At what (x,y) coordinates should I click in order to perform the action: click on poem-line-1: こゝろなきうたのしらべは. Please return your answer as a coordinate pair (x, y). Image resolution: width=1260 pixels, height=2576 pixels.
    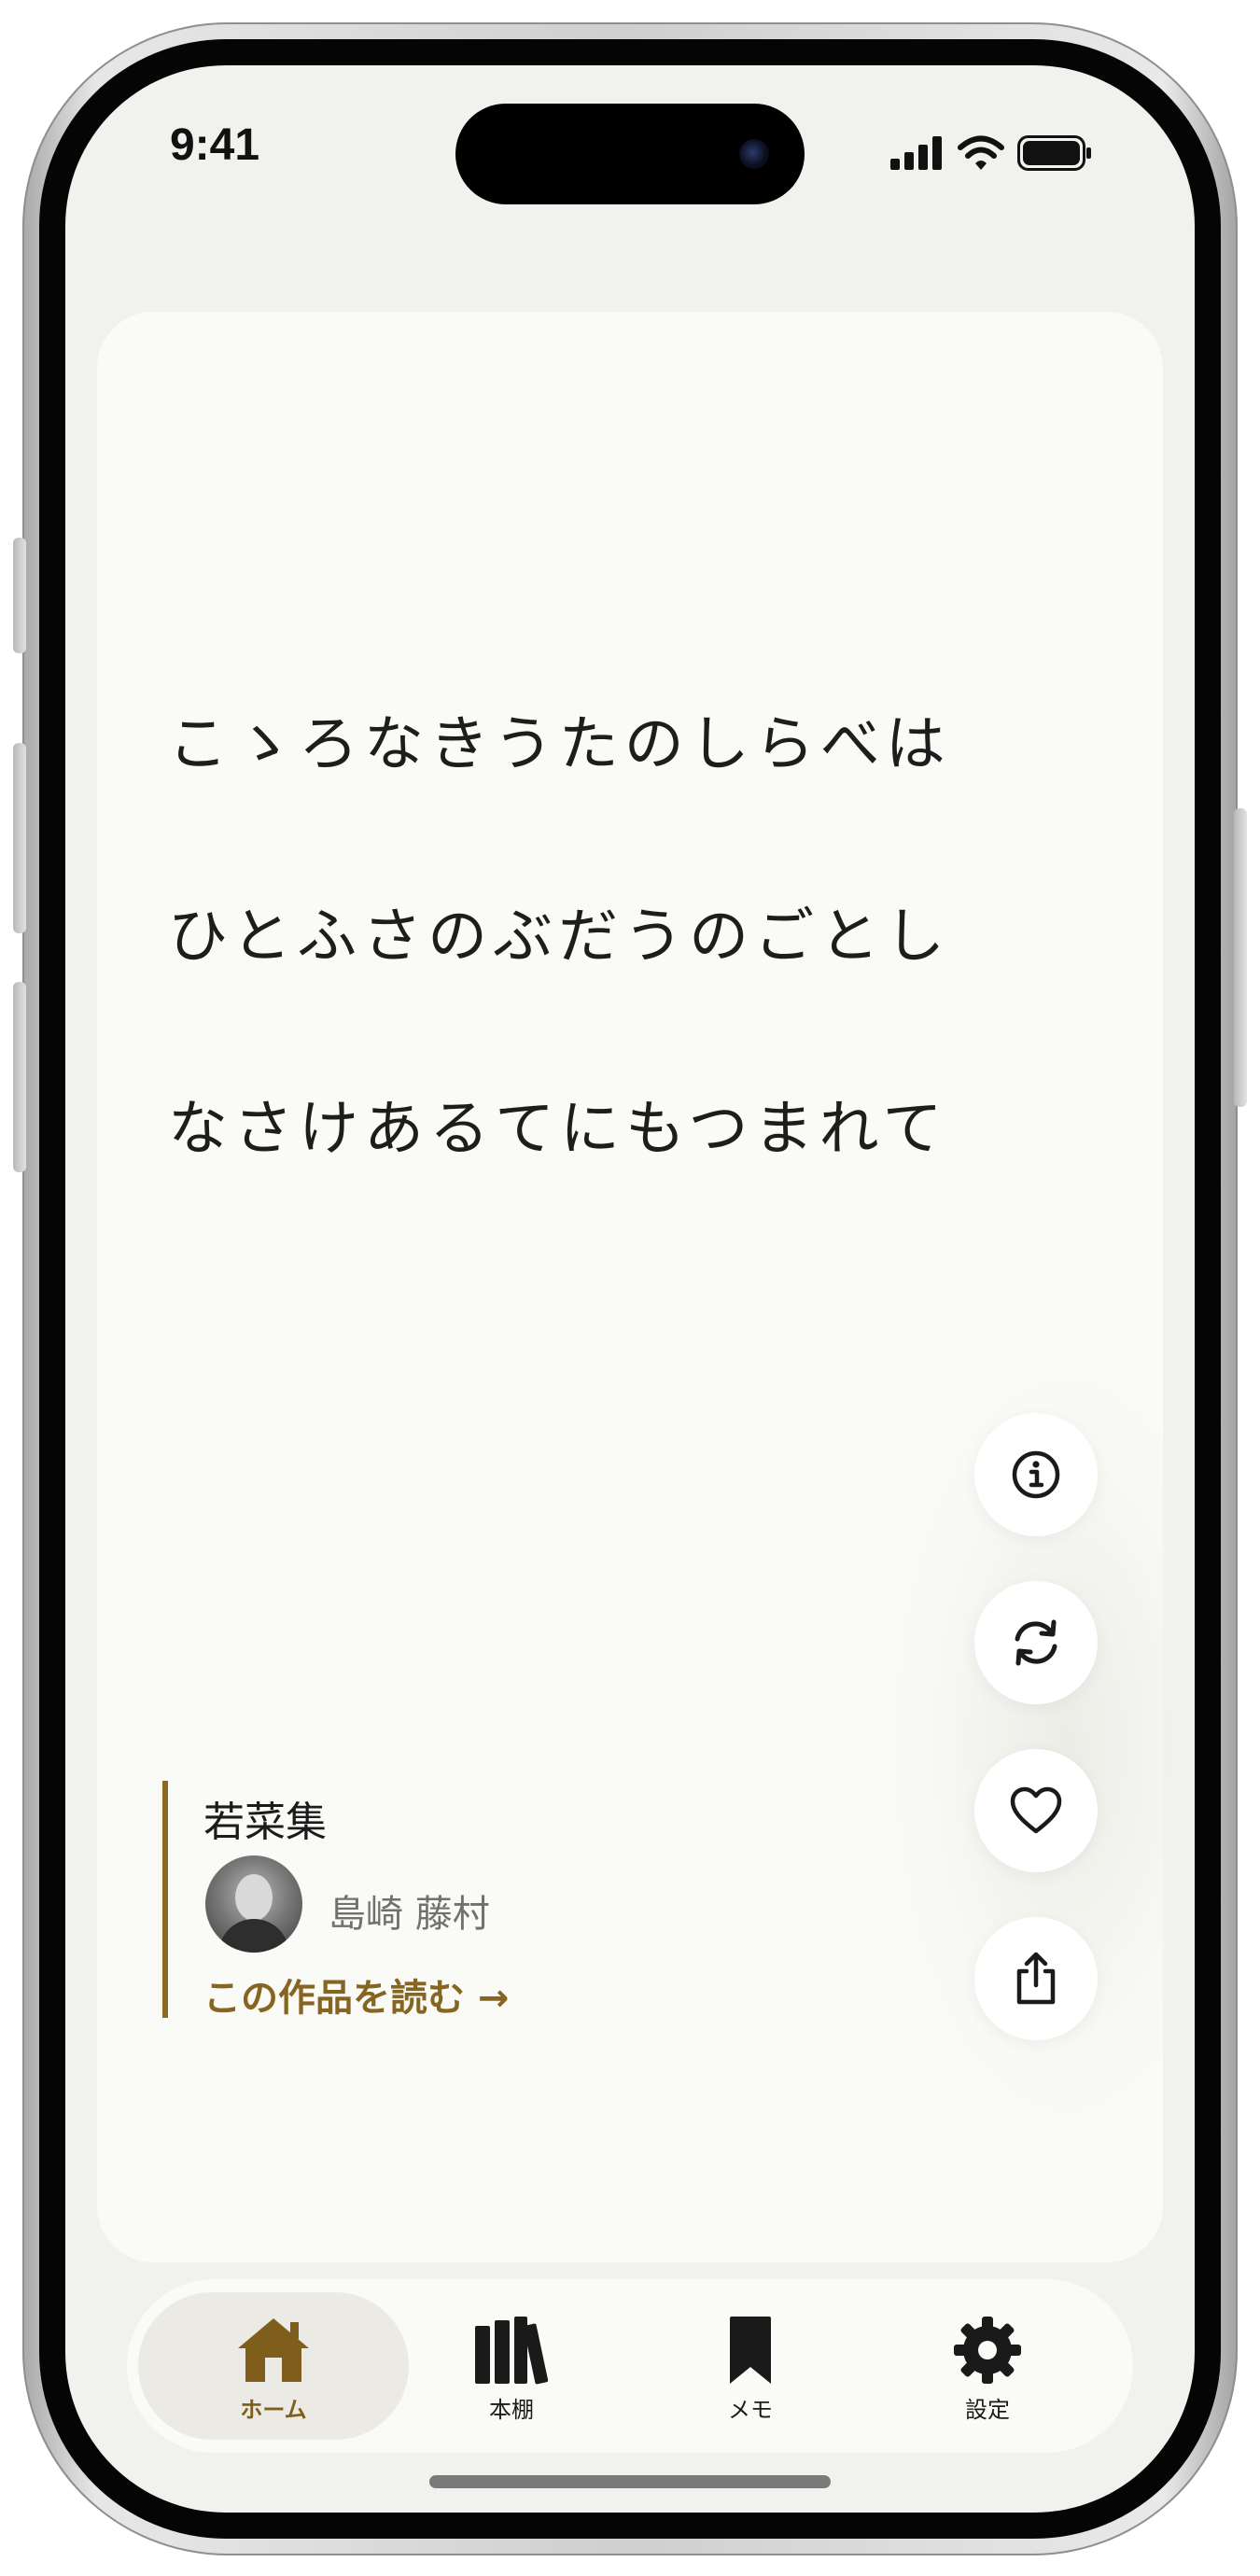
    Looking at the image, I should click on (559, 744).